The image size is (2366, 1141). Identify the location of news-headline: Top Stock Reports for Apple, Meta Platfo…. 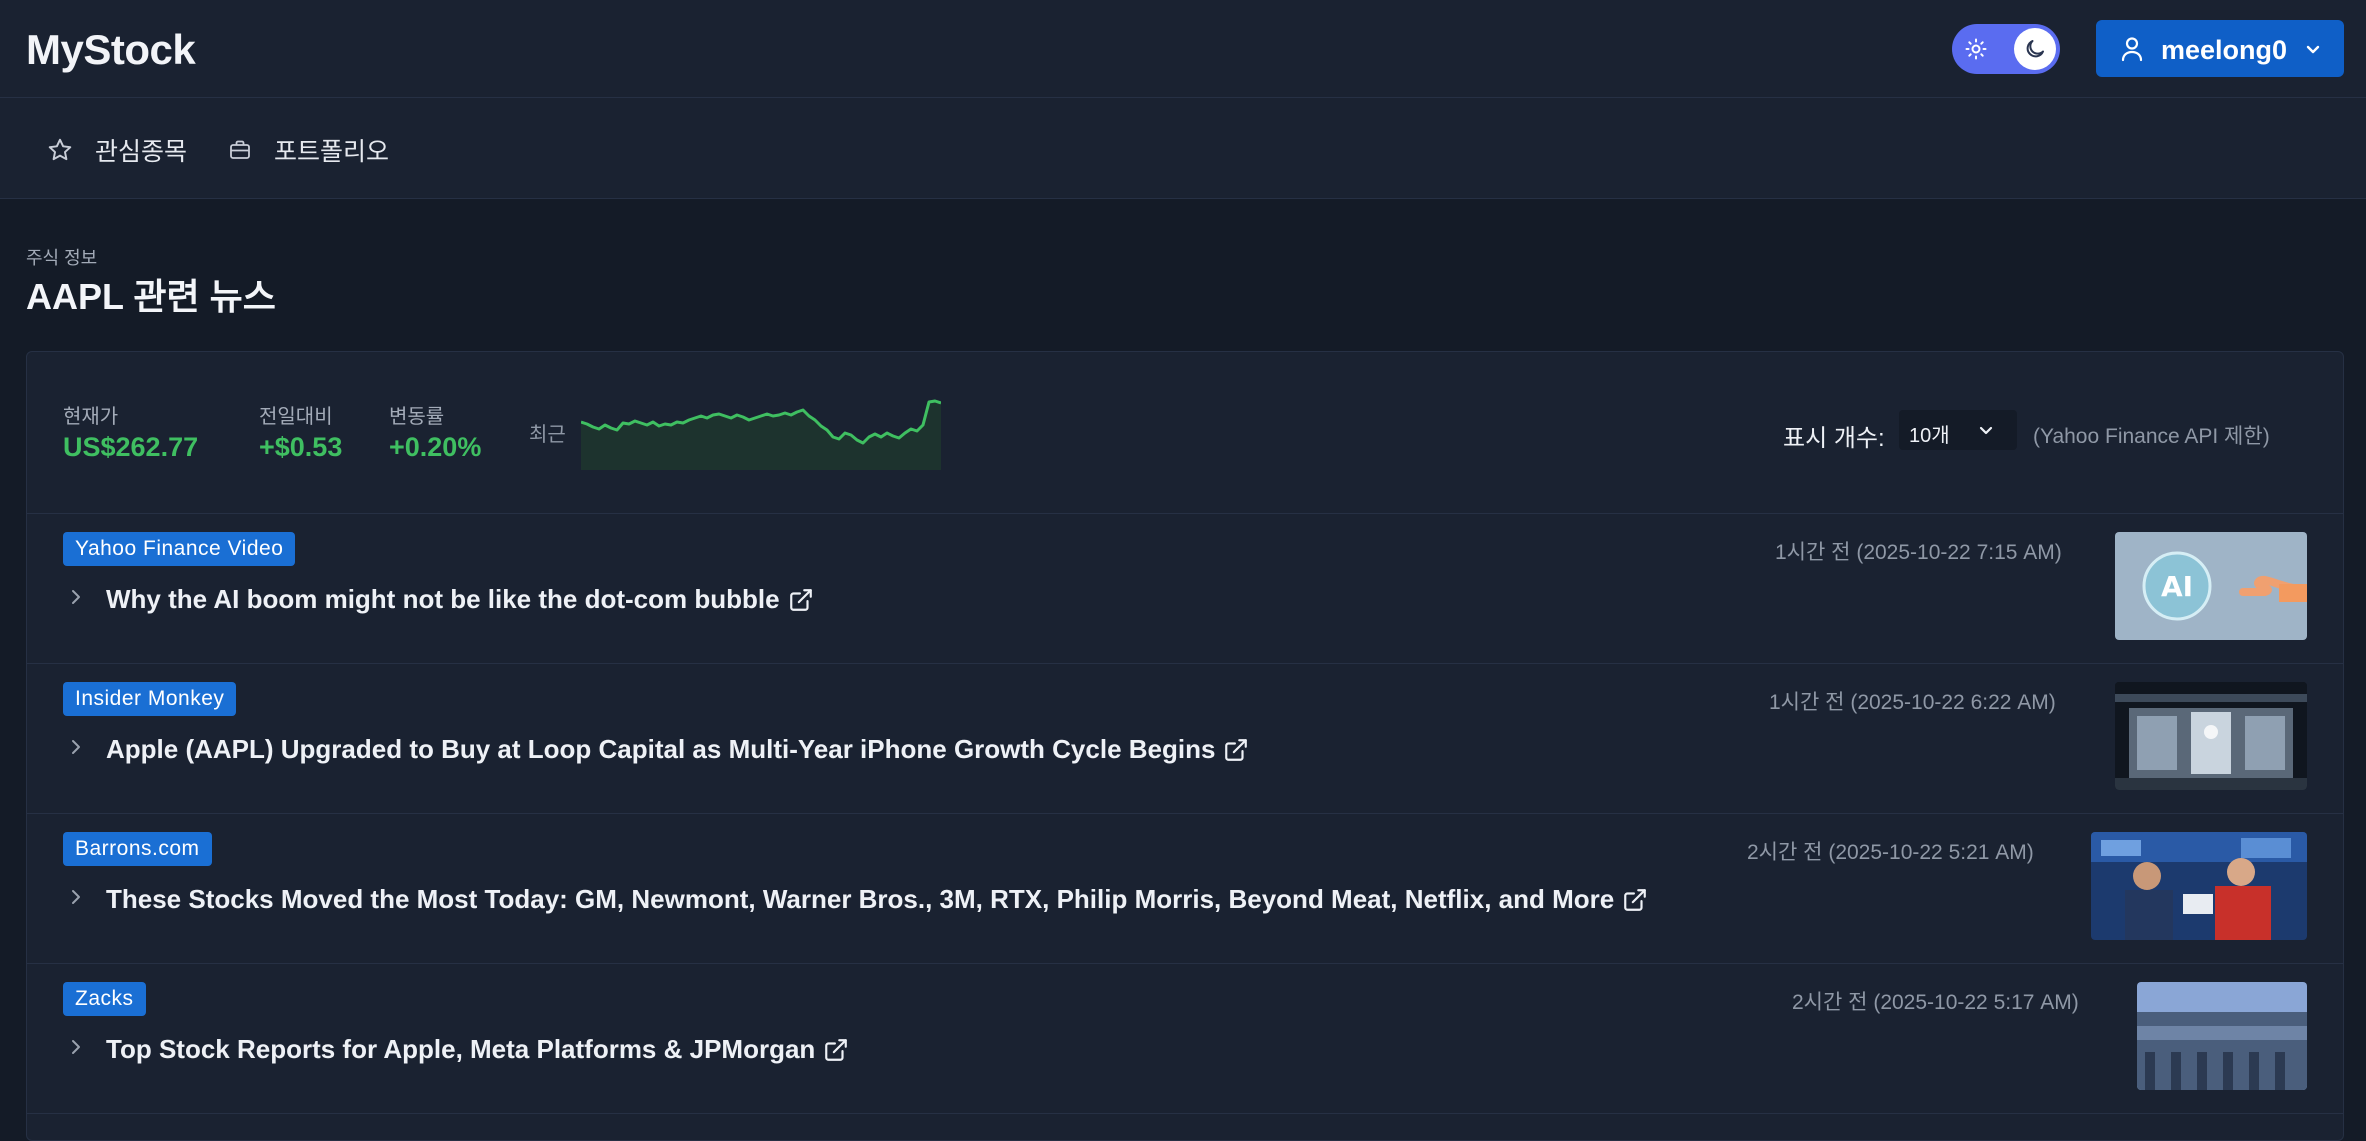
(461, 1049).